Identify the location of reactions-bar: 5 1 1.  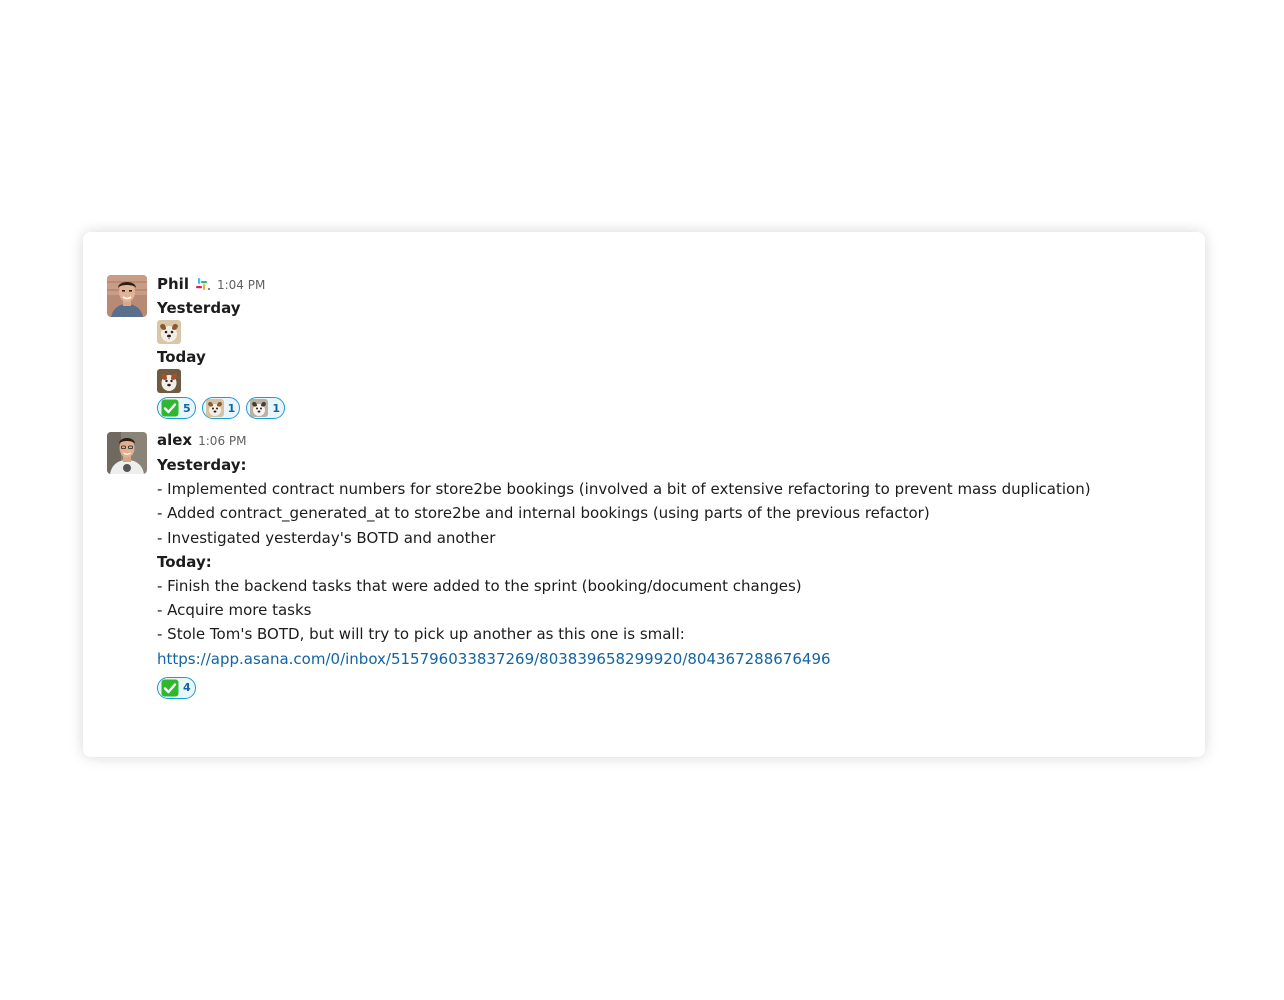
(681, 408).